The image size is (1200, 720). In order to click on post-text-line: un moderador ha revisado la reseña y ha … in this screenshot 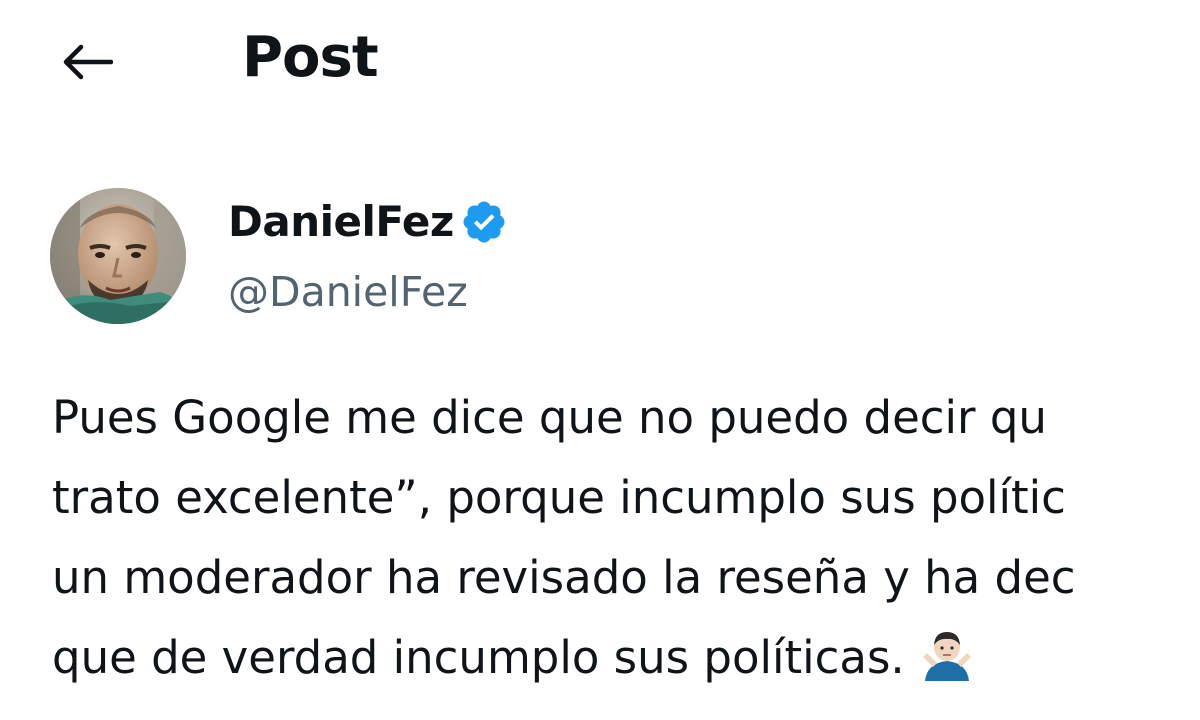, I will do `click(564, 577)`.